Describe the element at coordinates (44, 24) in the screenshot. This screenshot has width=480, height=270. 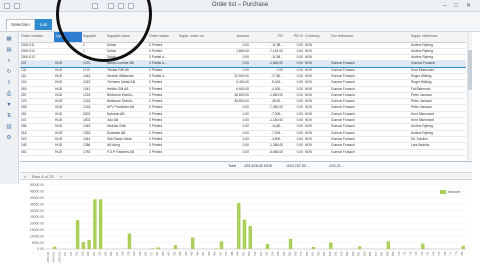
I see `tab-list: List` at that location.